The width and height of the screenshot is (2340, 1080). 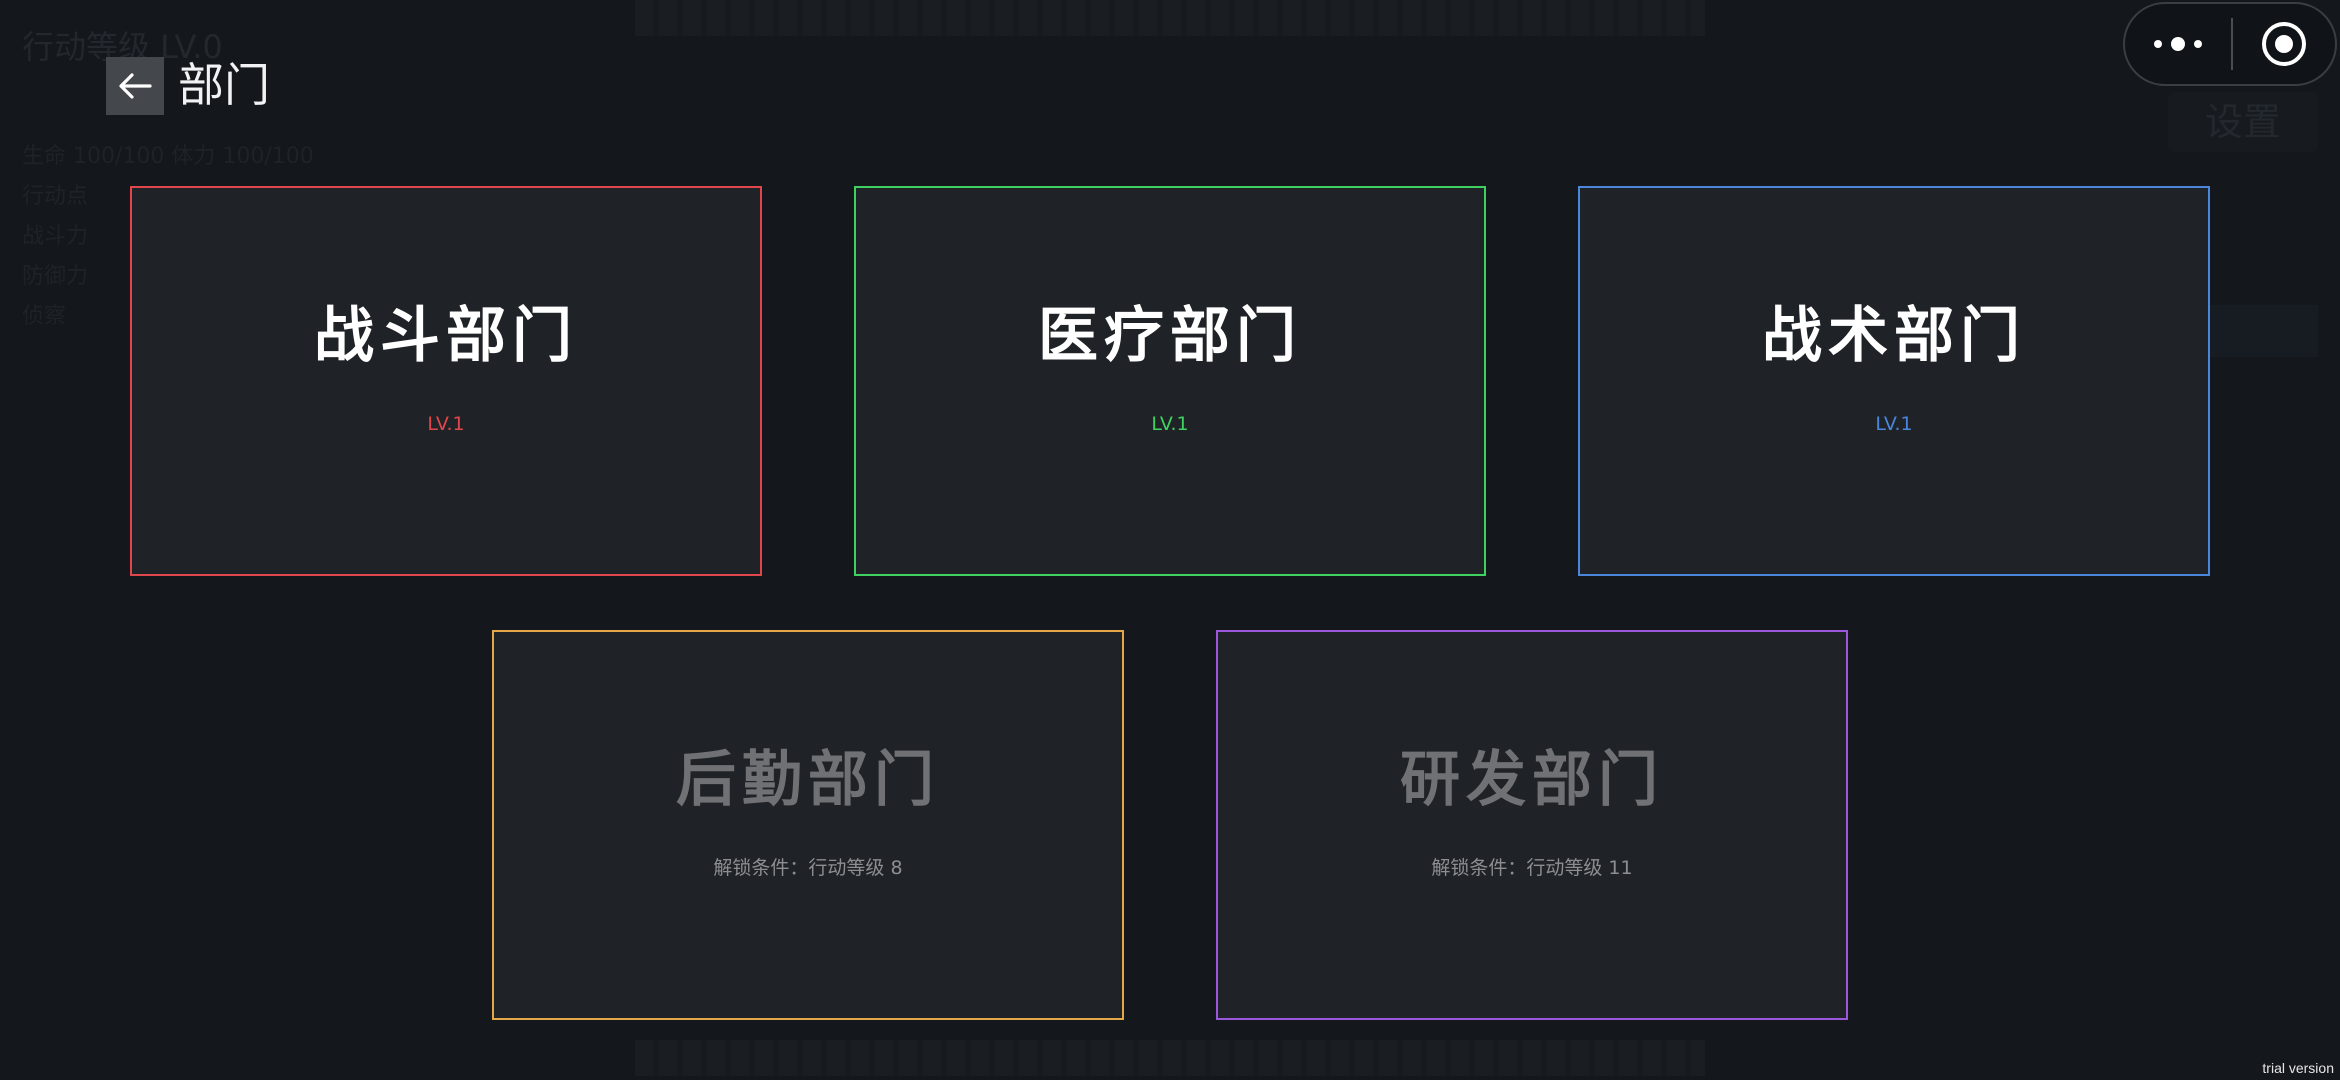 I want to click on target-circle-icon, so click(x=2284, y=44).